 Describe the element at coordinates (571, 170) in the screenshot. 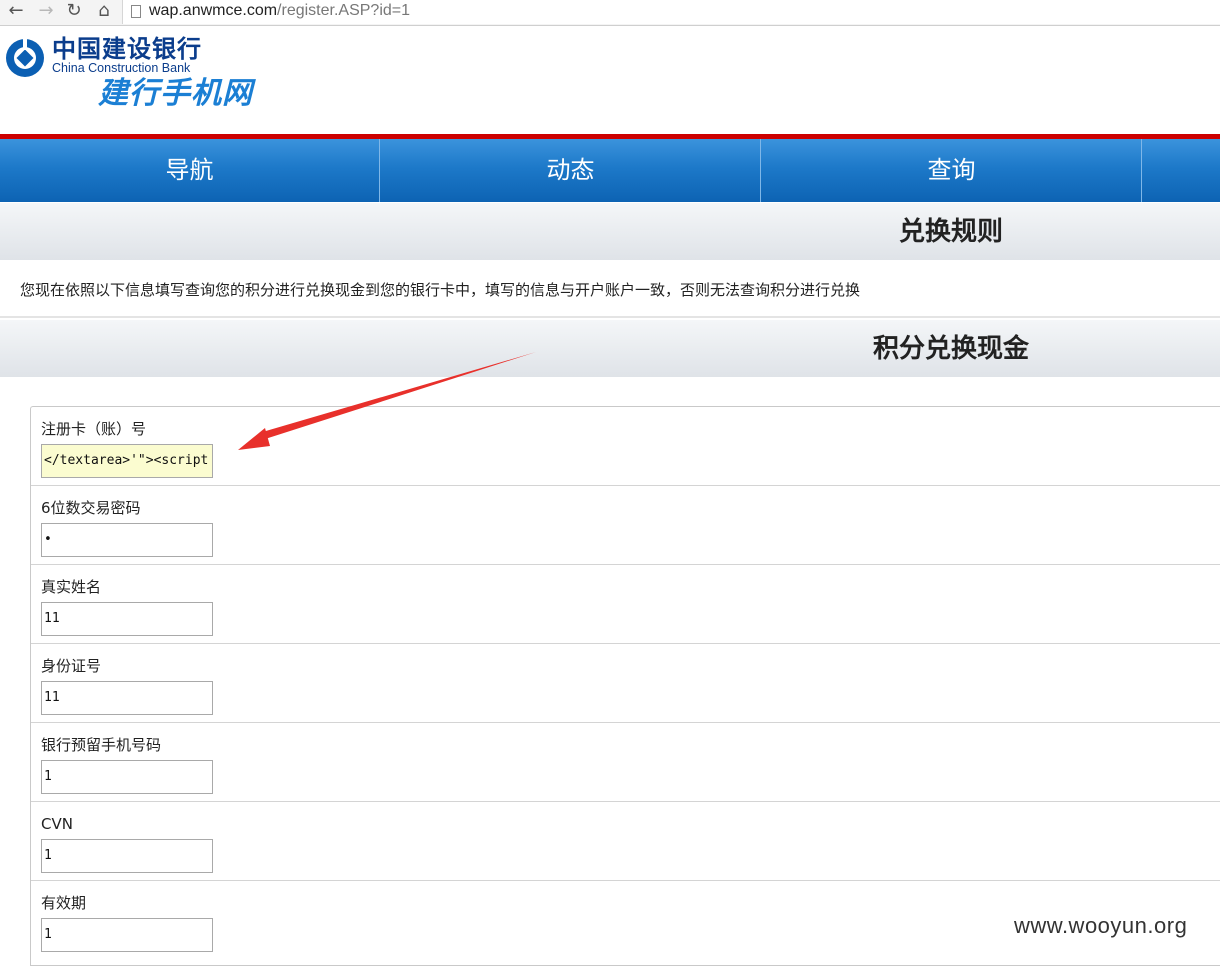

I see `nav-item-news: 动态` at that location.